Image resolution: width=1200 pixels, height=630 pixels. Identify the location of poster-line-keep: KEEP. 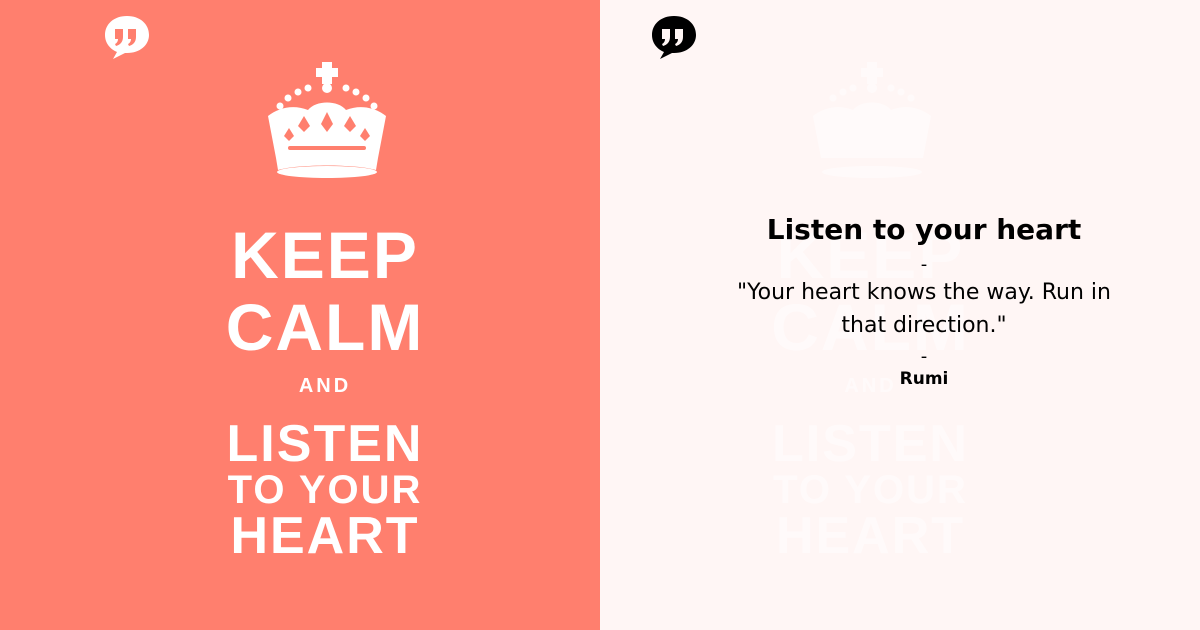
(325, 255).